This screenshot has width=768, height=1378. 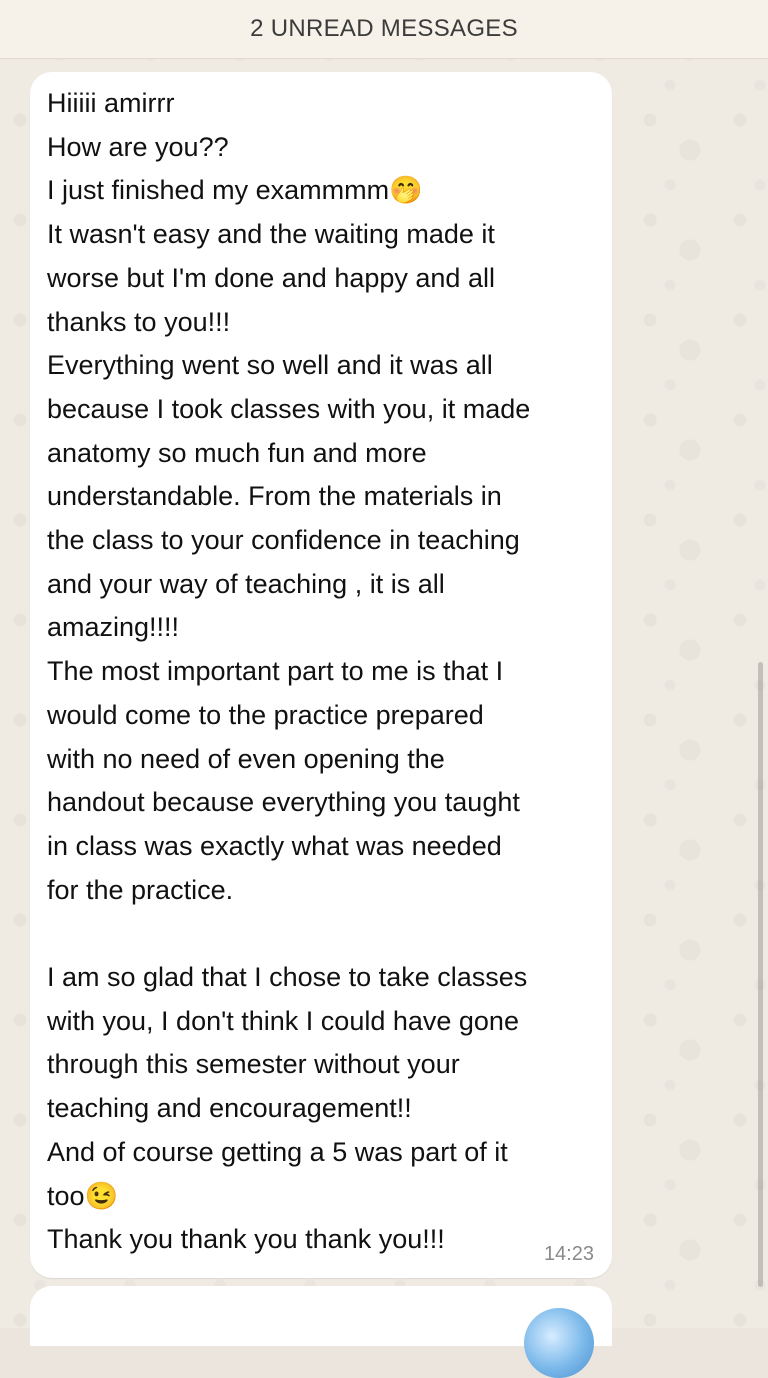 What do you see at coordinates (321, 1332) in the screenshot?
I see `next-message-bubble` at bounding box center [321, 1332].